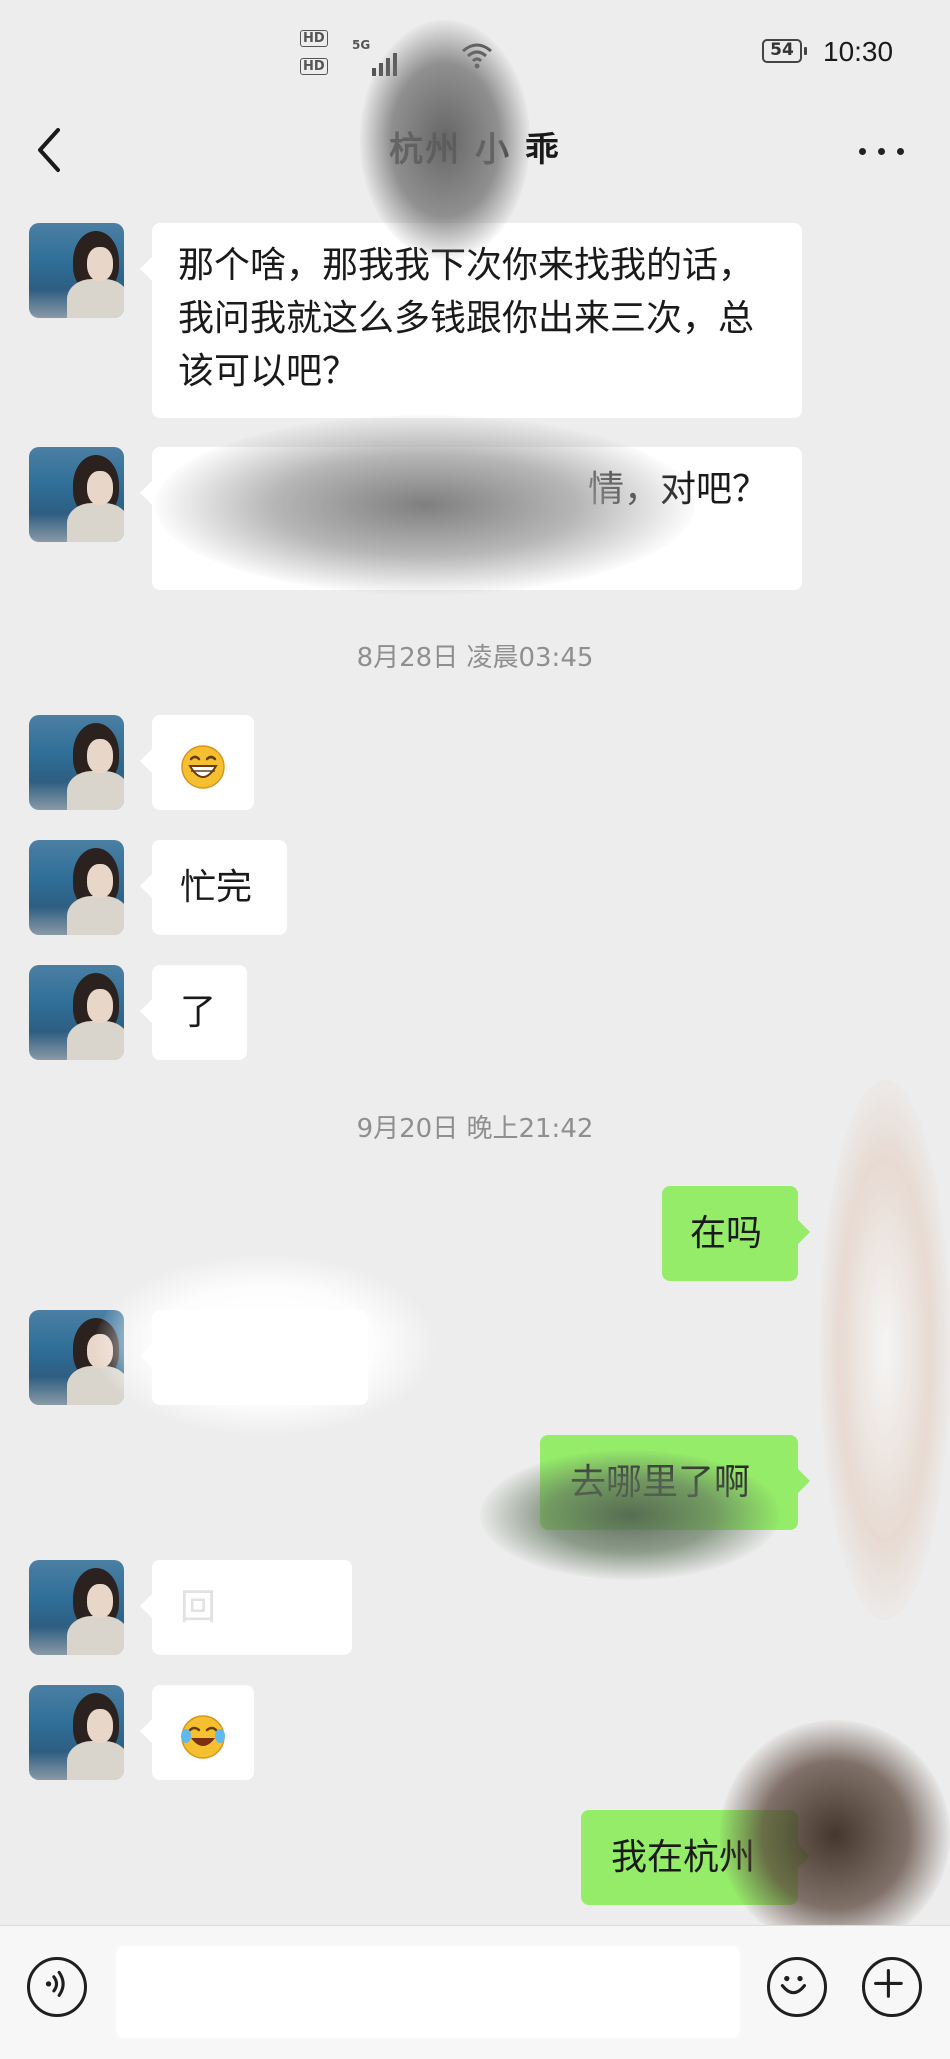 The image size is (950, 2059). What do you see at coordinates (885, 1350) in the screenshot?
I see `privacy-blur` at bounding box center [885, 1350].